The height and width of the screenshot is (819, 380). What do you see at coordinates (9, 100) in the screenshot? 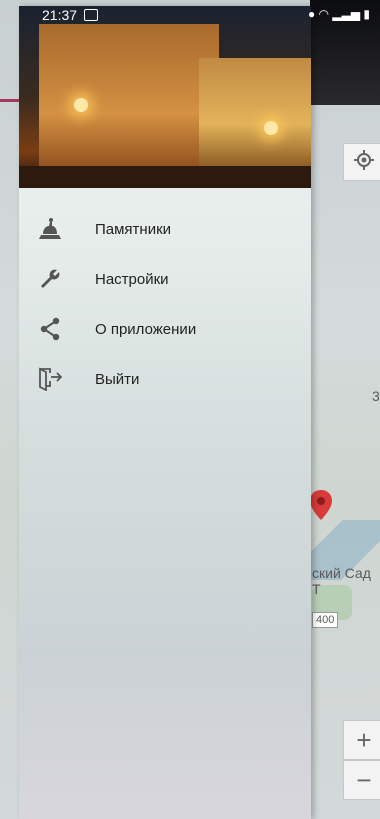
I see `accent-line` at bounding box center [9, 100].